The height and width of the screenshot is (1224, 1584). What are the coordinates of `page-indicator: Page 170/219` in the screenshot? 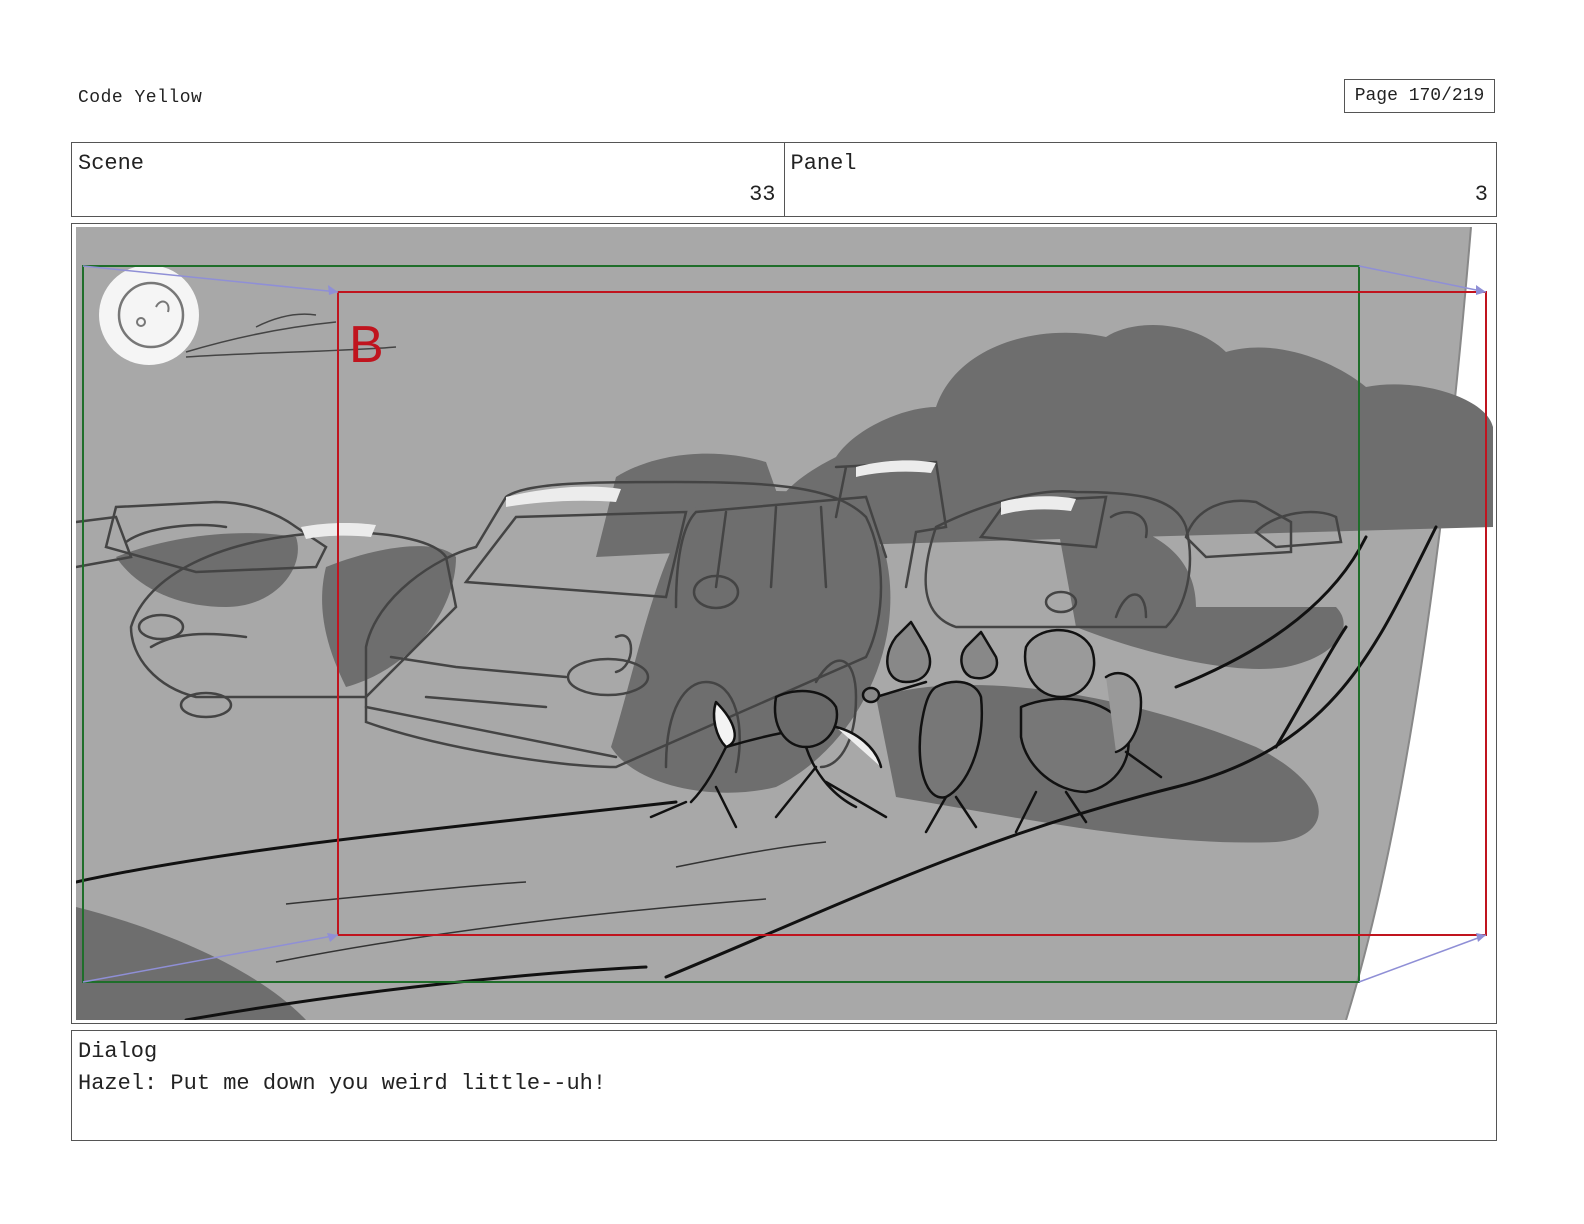 It's located at (1419, 96).